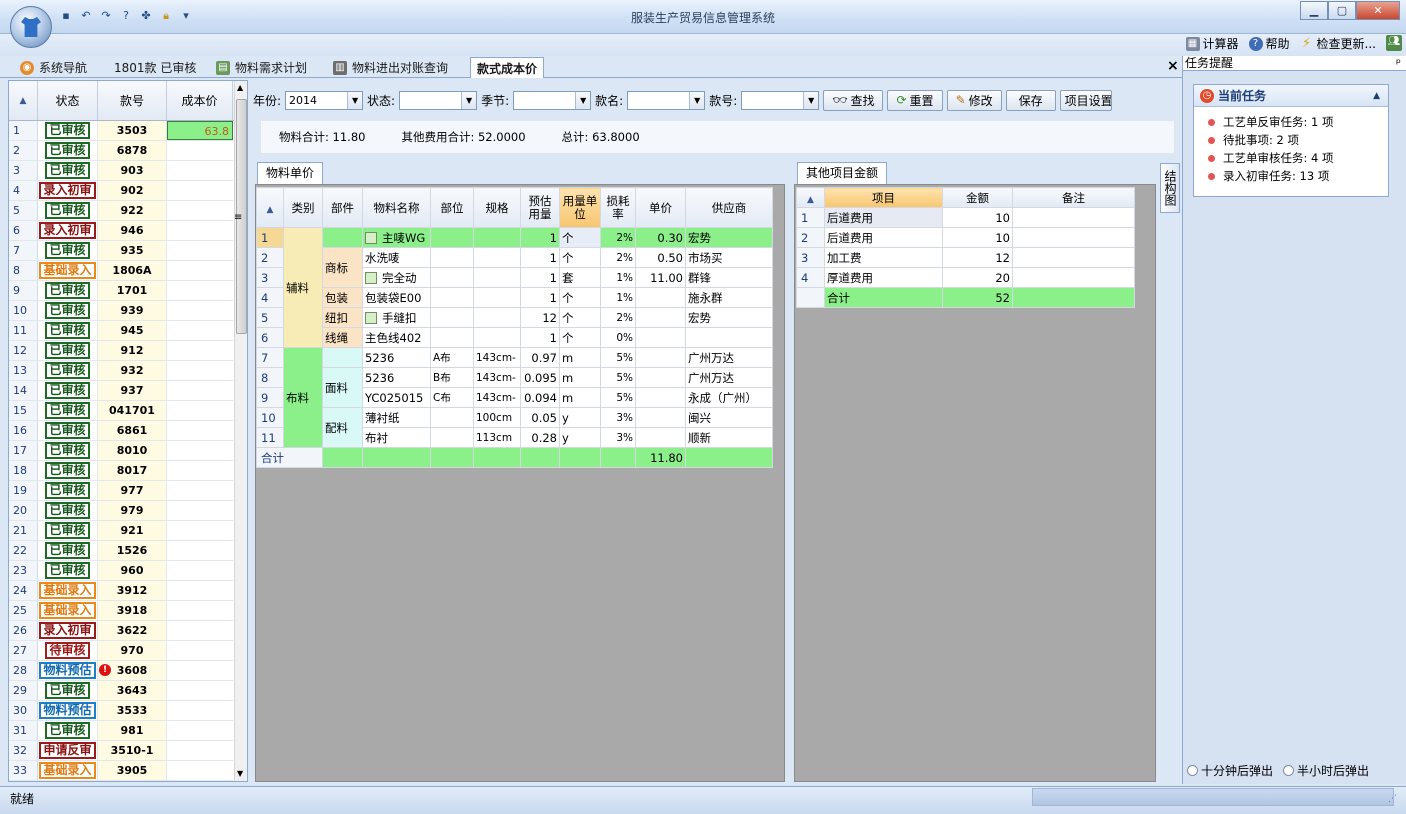 The width and height of the screenshot is (1406, 814). Describe the element at coordinates (1326, 770) in the screenshot. I see `radio-half-hour: 半小时后弹出` at that location.